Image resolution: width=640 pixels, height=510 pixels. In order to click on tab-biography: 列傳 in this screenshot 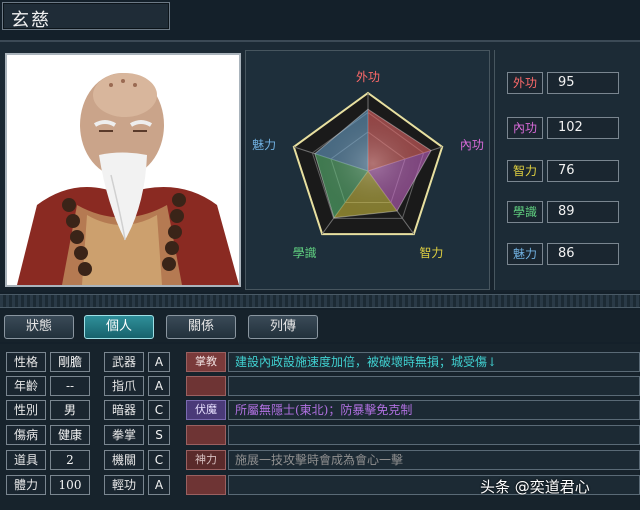, I will do `click(283, 327)`.